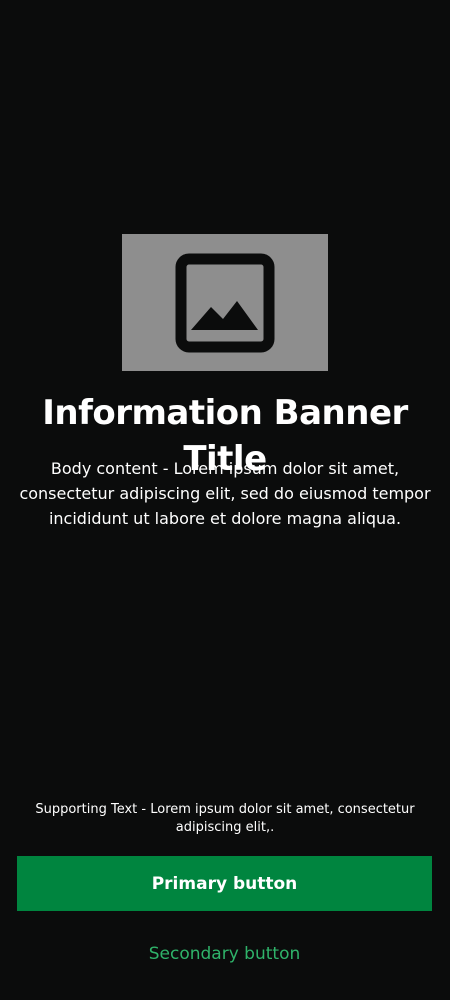 The width and height of the screenshot is (450, 1000). What do you see at coordinates (224, 883) in the screenshot?
I see `primary-button: Primary button` at bounding box center [224, 883].